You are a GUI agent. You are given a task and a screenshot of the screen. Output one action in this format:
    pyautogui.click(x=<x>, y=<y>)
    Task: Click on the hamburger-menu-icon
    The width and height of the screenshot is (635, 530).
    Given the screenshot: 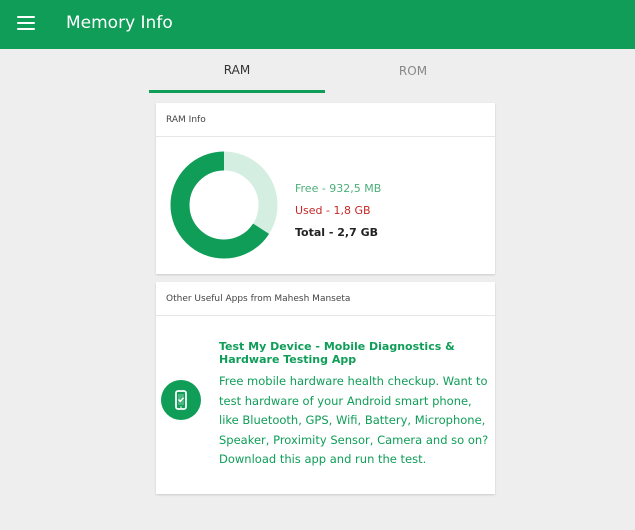 What is the action you would take?
    pyautogui.click(x=26, y=23)
    